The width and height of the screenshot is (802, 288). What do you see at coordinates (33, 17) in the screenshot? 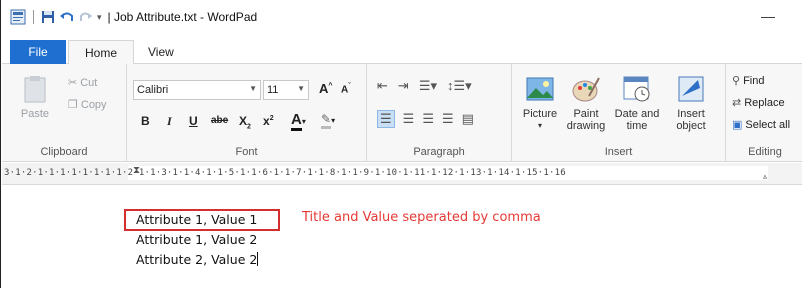
I see `qa-separator` at bounding box center [33, 17].